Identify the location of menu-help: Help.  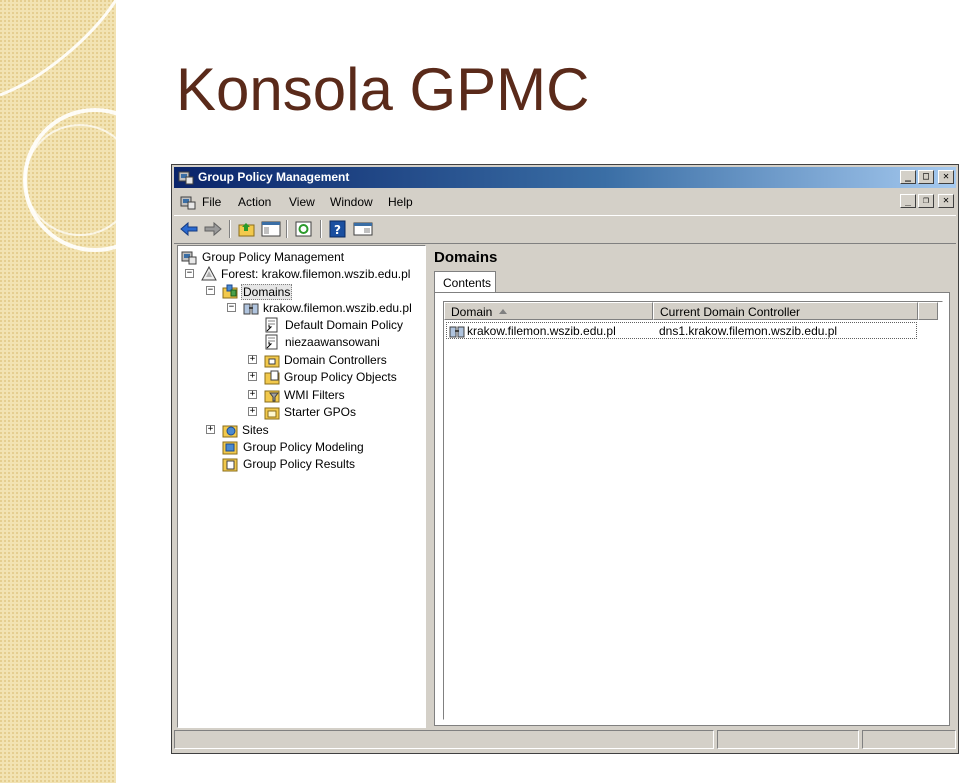
(400, 202).